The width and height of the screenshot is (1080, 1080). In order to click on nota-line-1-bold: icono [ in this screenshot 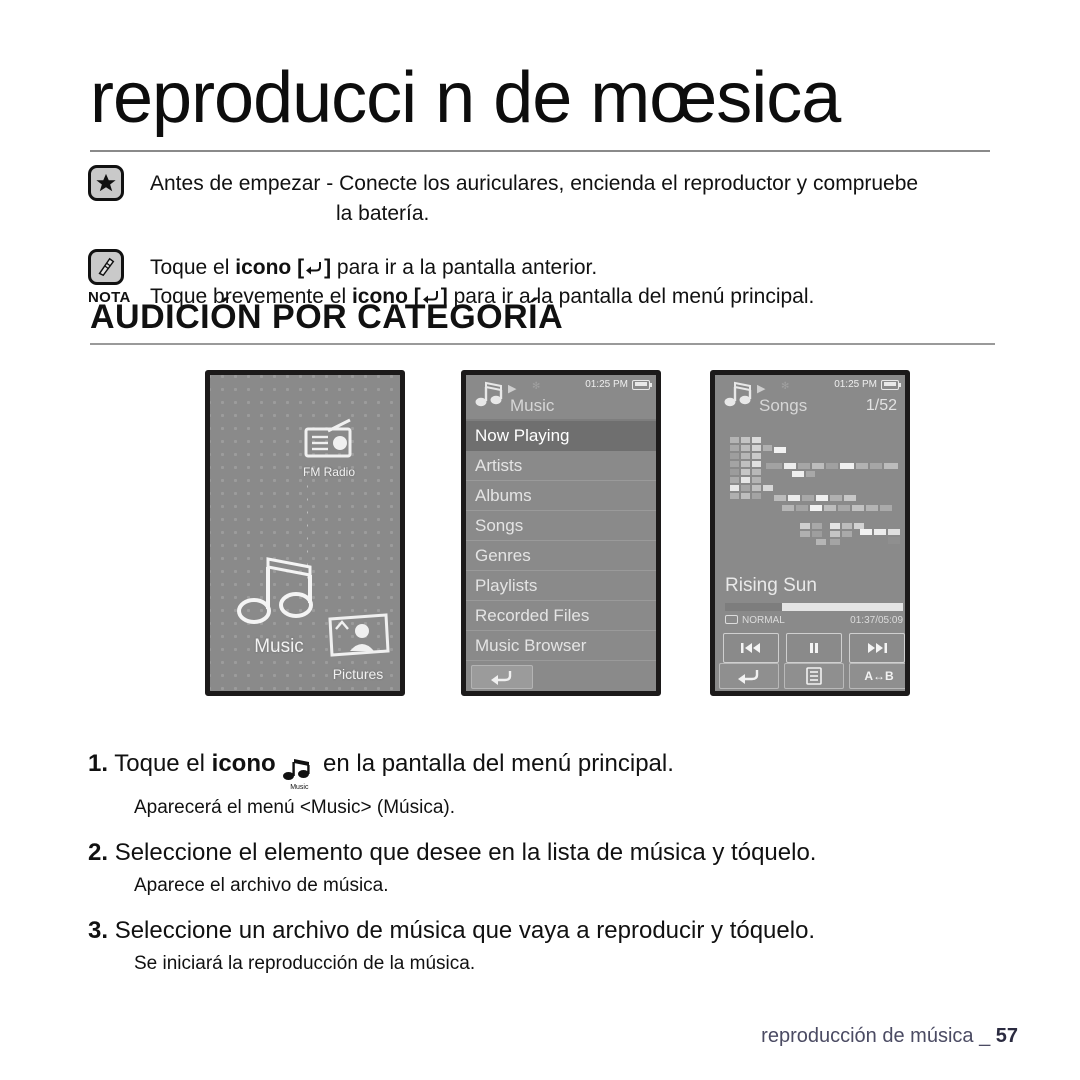, I will do `click(270, 267)`.